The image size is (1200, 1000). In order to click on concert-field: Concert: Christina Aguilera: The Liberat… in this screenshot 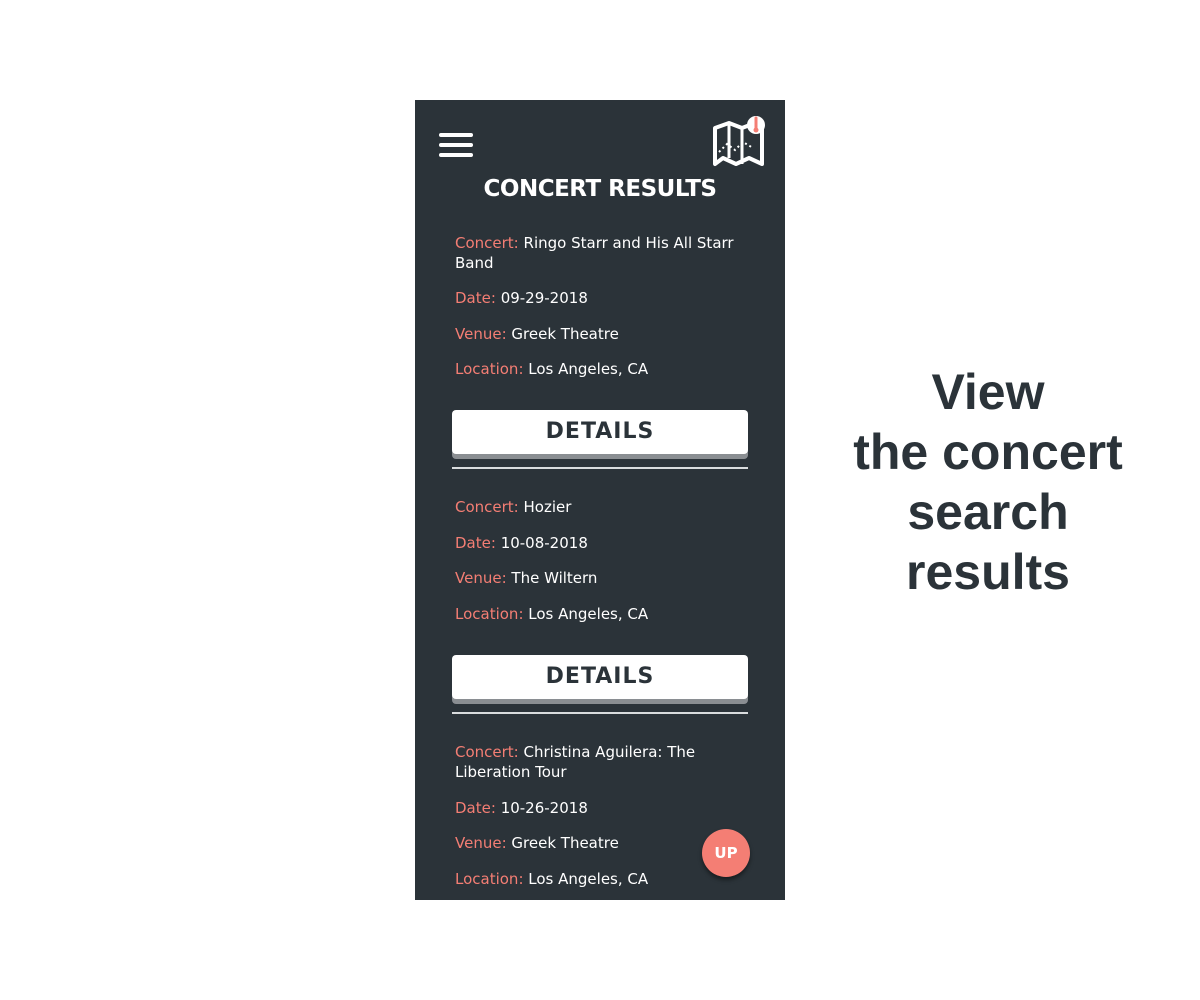, I will do `click(595, 762)`.